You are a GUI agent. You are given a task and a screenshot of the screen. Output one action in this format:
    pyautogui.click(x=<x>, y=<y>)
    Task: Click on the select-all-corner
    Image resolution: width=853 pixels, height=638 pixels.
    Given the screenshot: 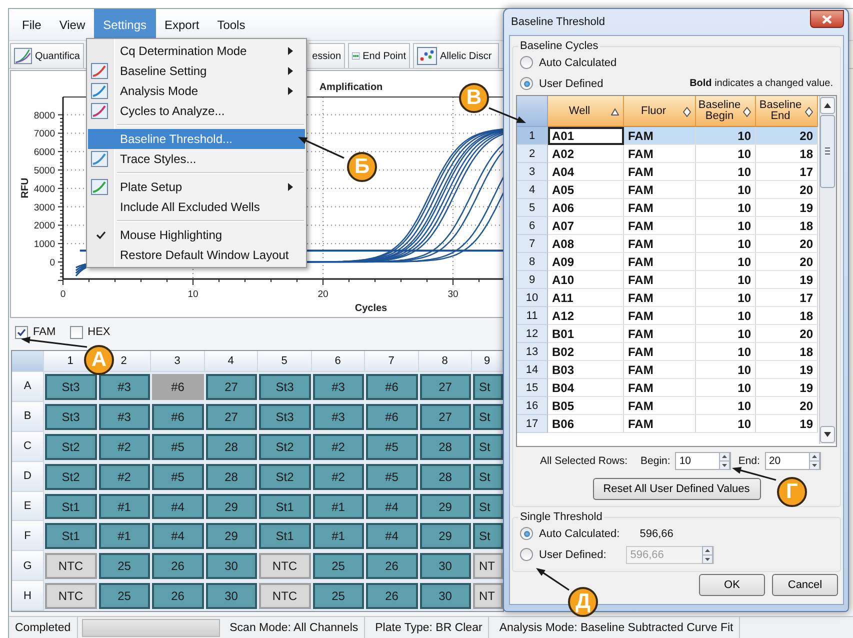 What is the action you would take?
    pyautogui.click(x=532, y=111)
    